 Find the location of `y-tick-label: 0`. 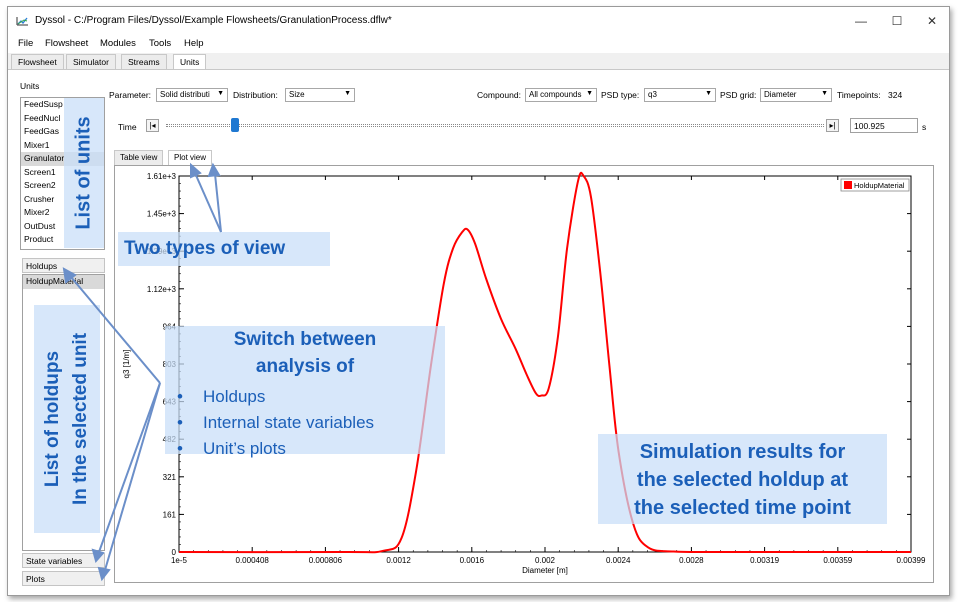

y-tick-label: 0 is located at coordinates (174, 552).